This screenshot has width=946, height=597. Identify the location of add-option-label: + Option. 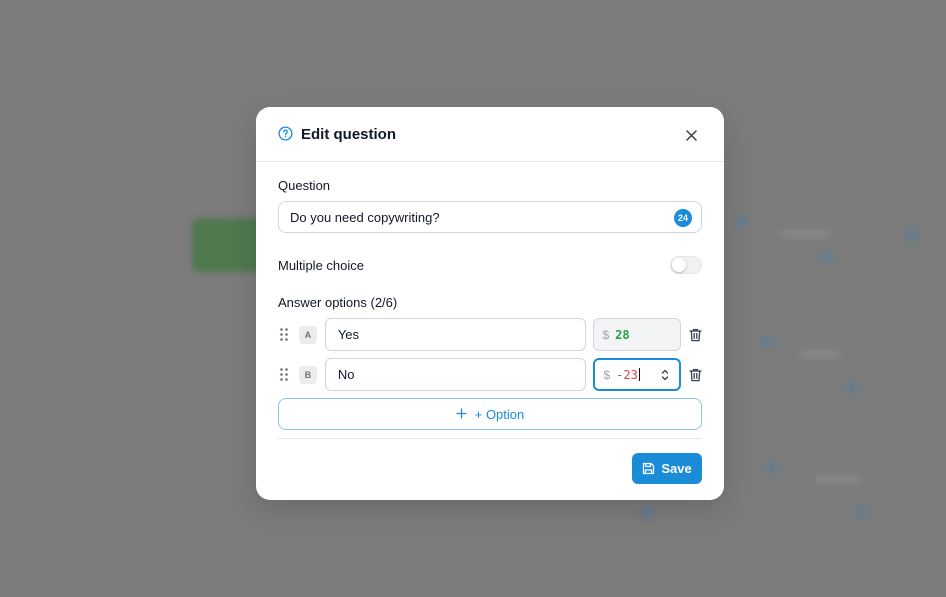
(499, 414).